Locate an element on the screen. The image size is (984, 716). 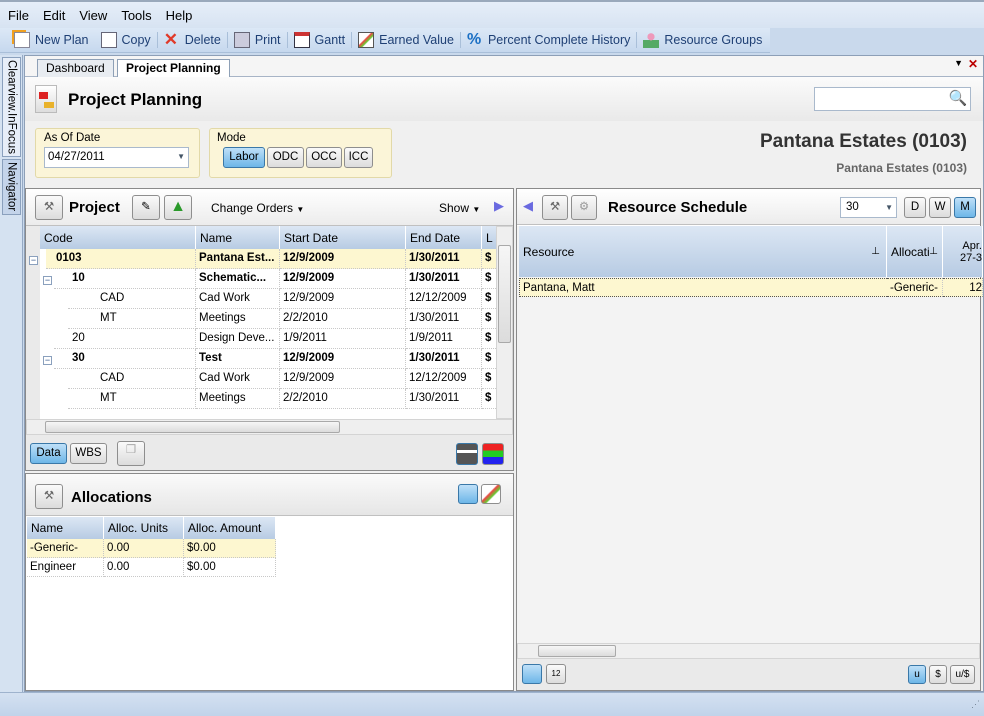
mode-labor-button: Labor is located at coordinates (244, 157).